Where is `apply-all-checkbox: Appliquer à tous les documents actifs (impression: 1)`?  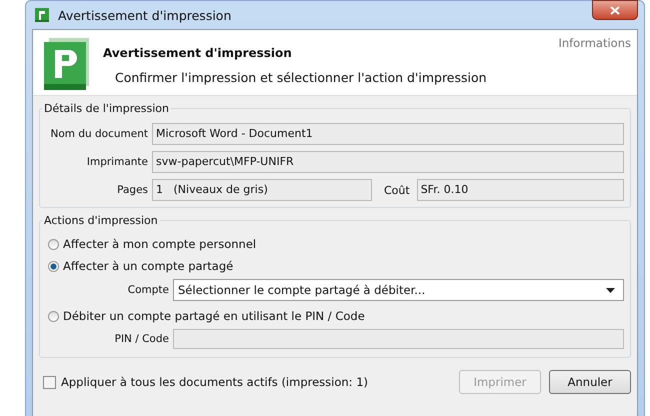 apply-all-checkbox: Appliquer à tous les documents actifs (impression: 1) is located at coordinates (247, 382).